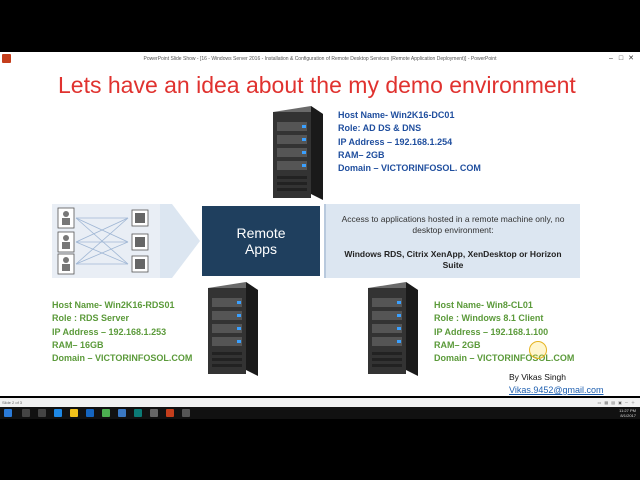 The image size is (640, 480). I want to click on rds-ram: RAM– 16GB, so click(78, 344).